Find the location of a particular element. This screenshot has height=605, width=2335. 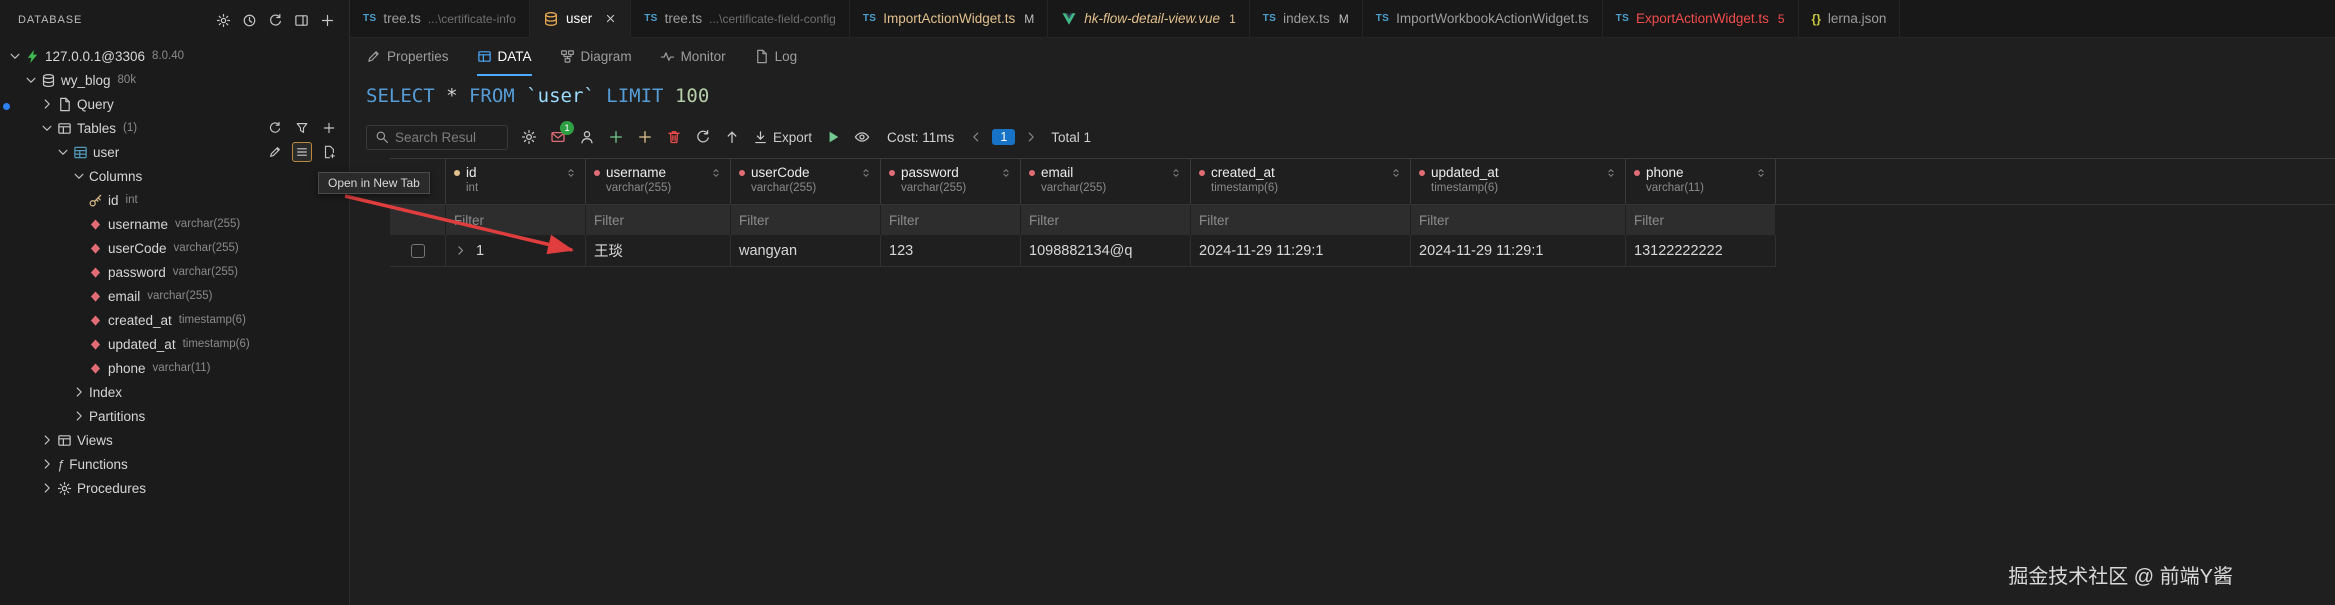

tab-lerna-json: {} lerna.json is located at coordinates (1849, 19).